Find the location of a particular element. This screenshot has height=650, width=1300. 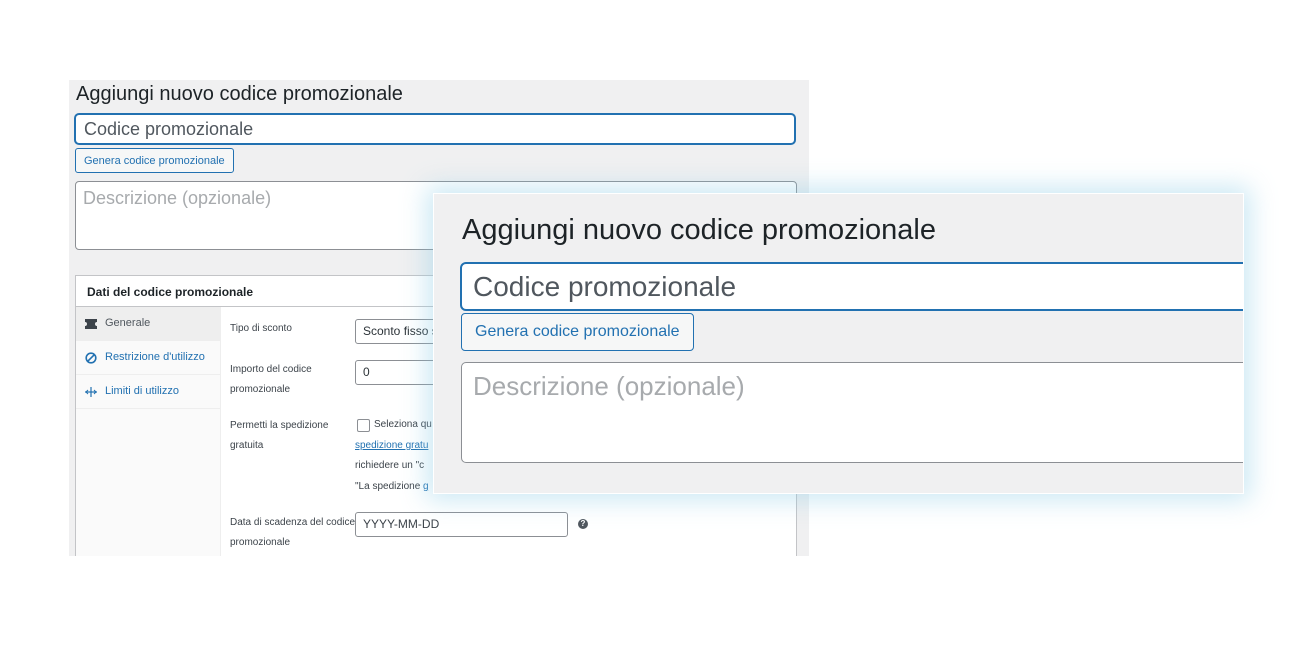

coupon-amount-label: Importo del codice promozionale is located at coordinates (293, 380).